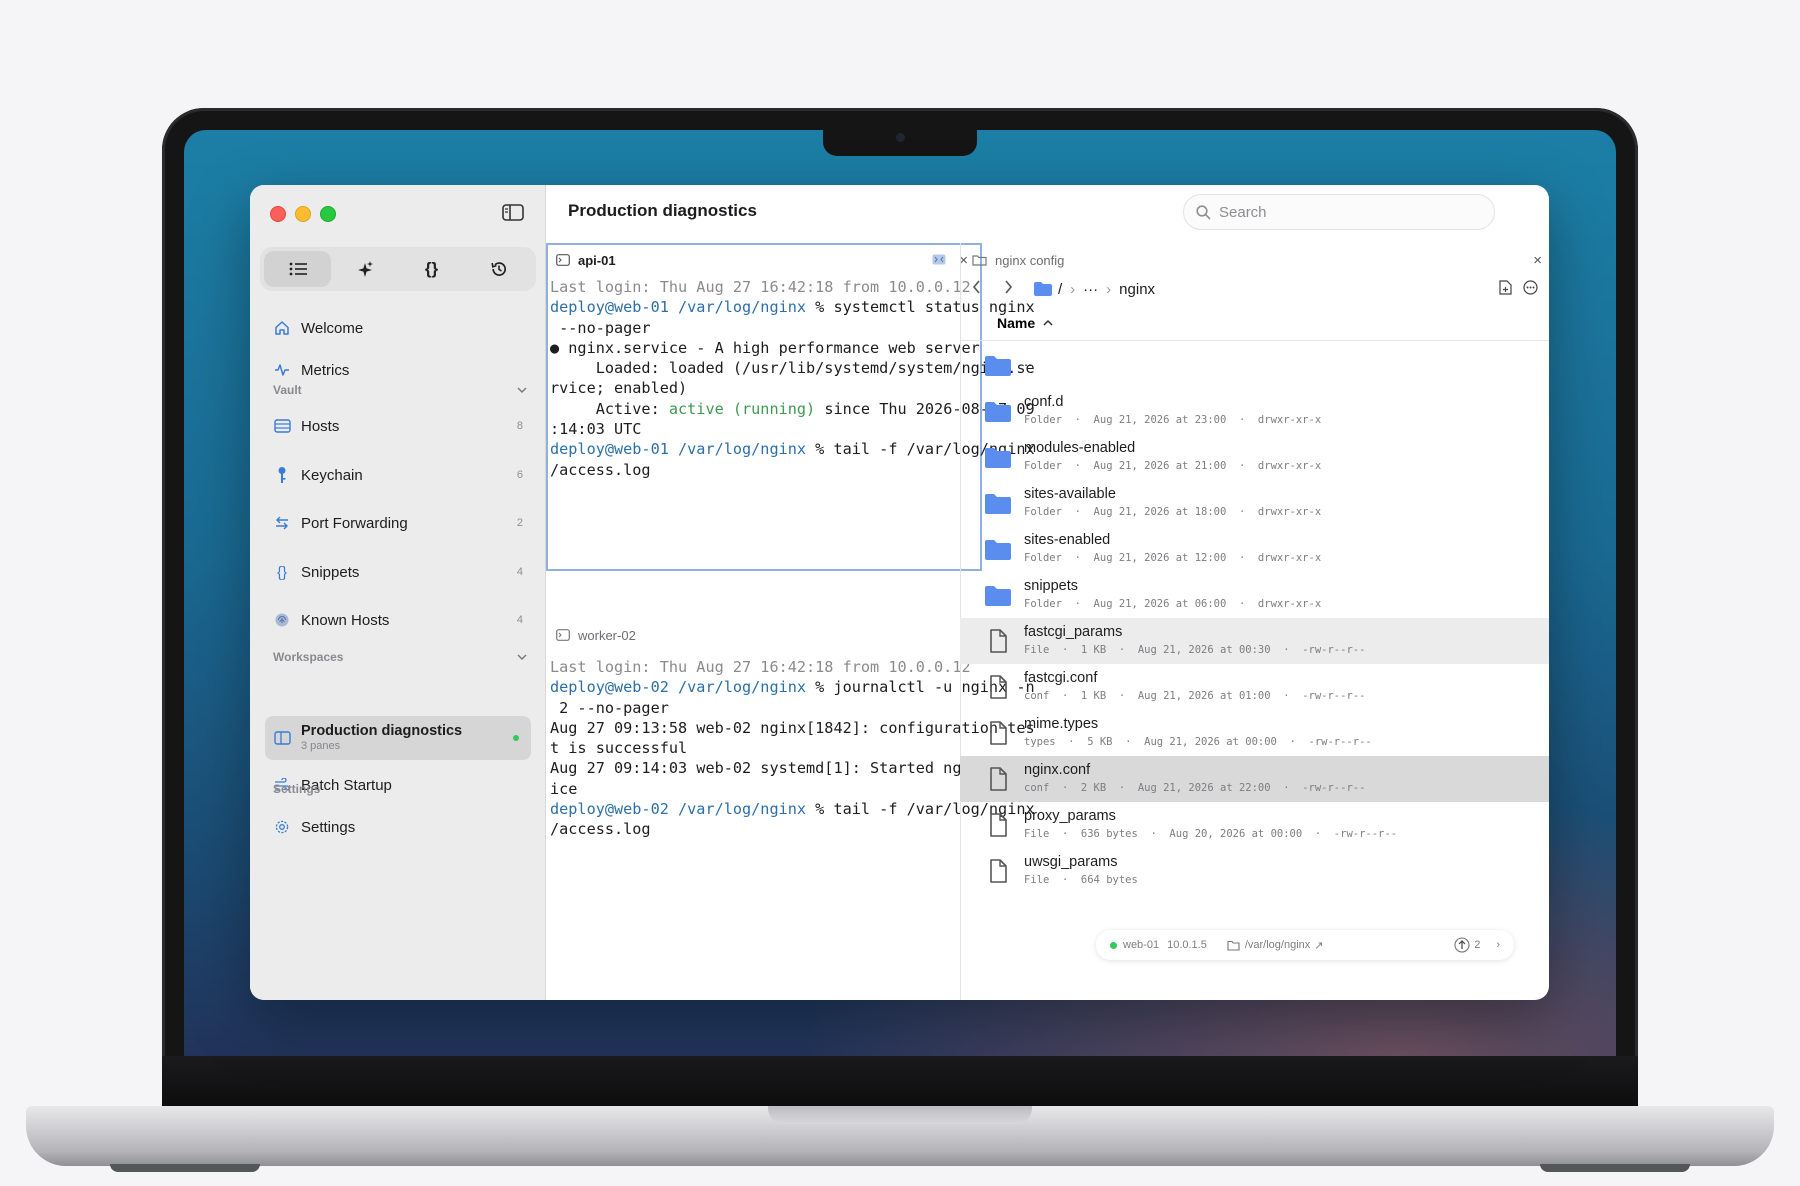 This screenshot has width=1800, height=1186. I want to click on transfers-indicator: 2, so click(1467, 945).